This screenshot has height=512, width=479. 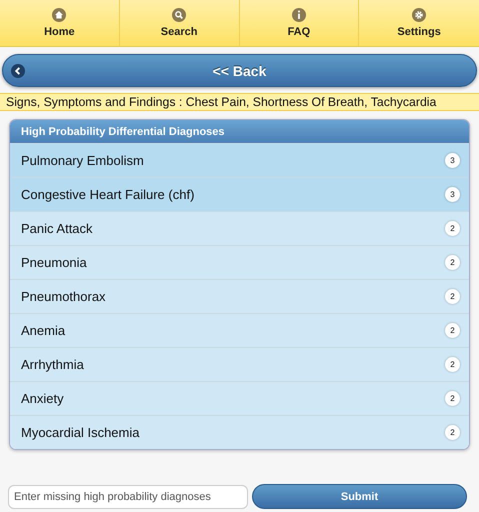 I want to click on diagnosis-item: Pneumothorax 2, so click(x=239, y=296).